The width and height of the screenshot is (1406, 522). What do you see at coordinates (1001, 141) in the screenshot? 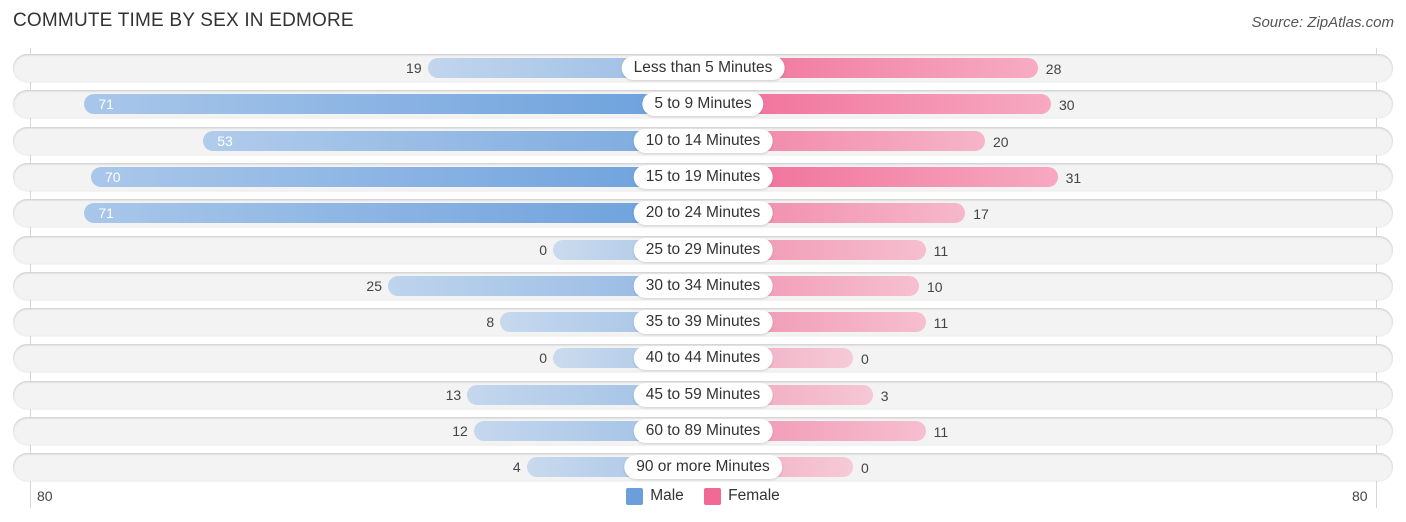
I see `value-label-female: 20` at bounding box center [1001, 141].